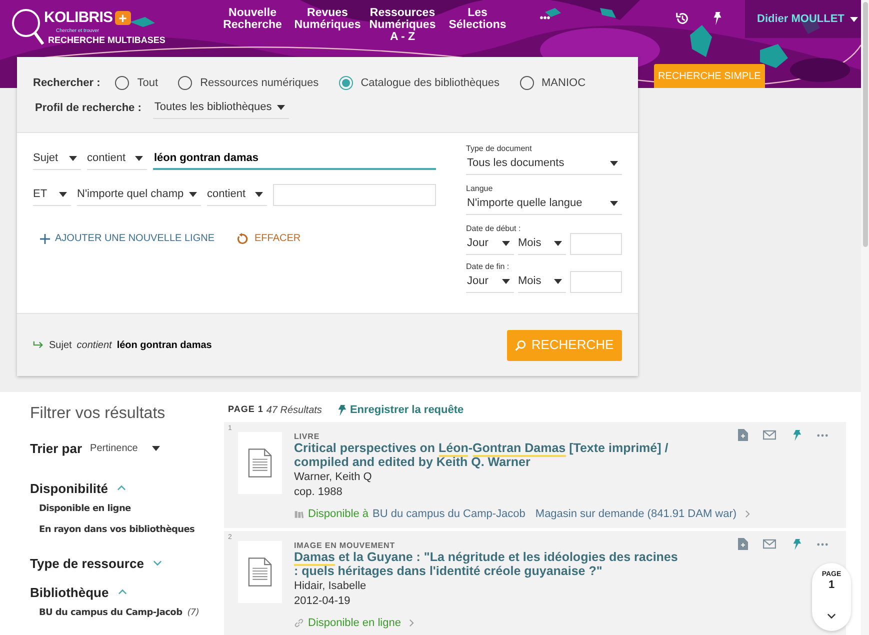 The height and width of the screenshot is (635, 869). I want to click on logo-subtitle: RECHERCHE MULTIBASES, so click(106, 40).